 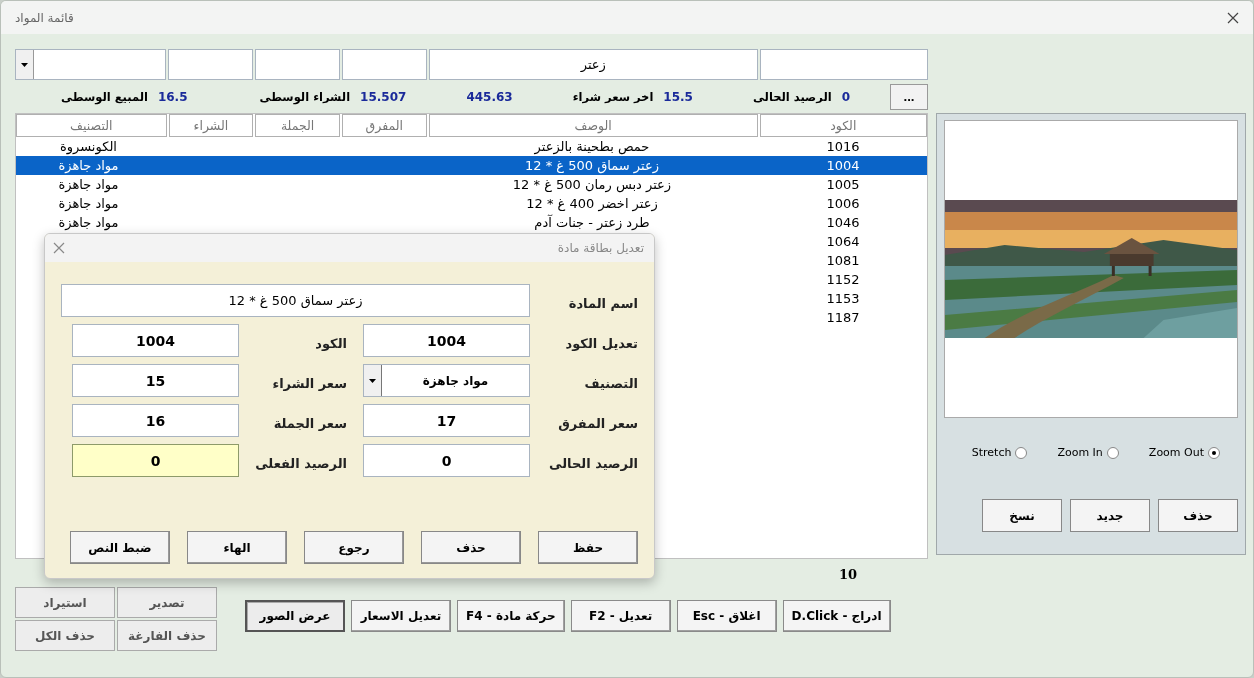 I want to click on input-field: 17, so click(x=446, y=420).